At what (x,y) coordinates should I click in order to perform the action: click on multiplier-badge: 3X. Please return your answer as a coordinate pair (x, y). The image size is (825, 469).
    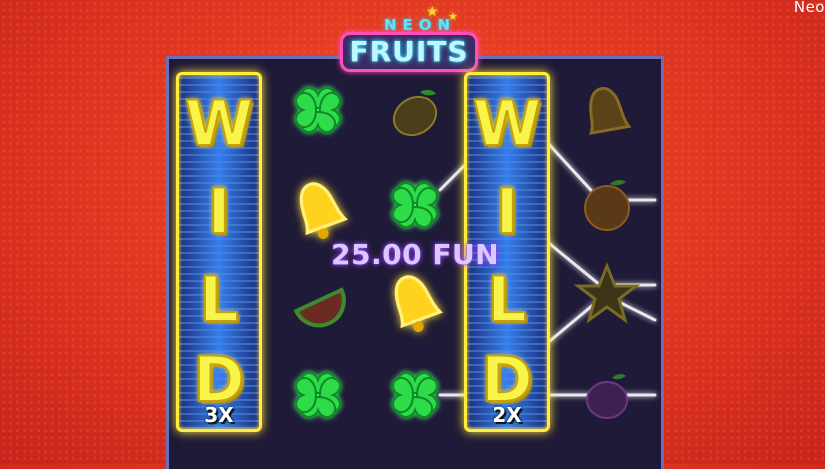
    Looking at the image, I should click on (219, 415).